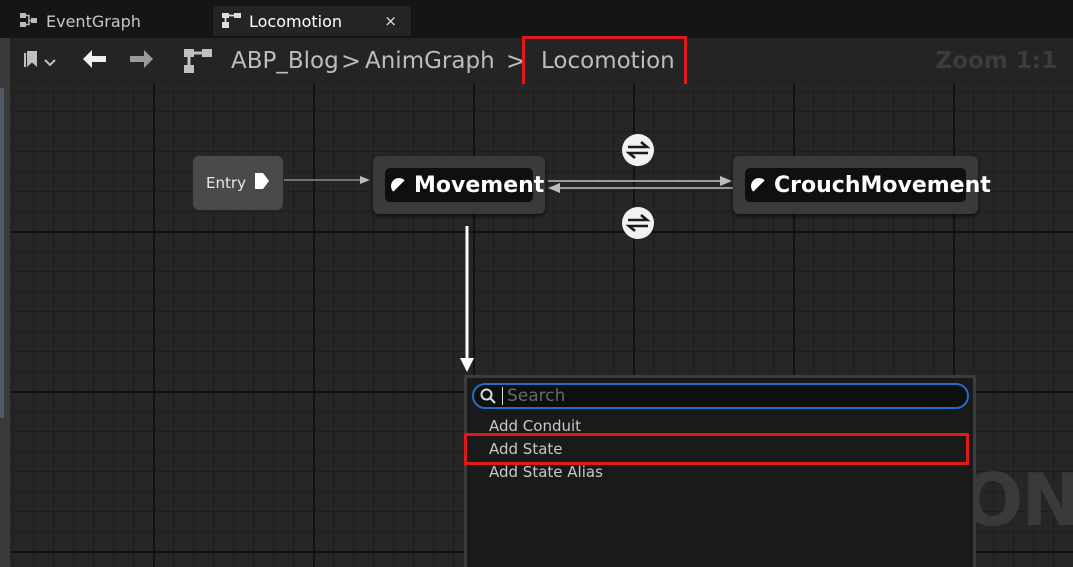 The height and width of the screenshot is (567, 1073). What do you see at coordinates (546, 472) in the screenshot?
I see `menu-item-add-state-alias: Add State Alias` at bounding box center [546, 472].